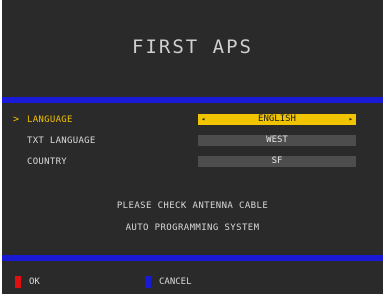 This screenshot has height=294, width=385. Describe the element at coordinates (277, 140) in the screenshot. I see `txt-language-value: WEST` at that location.